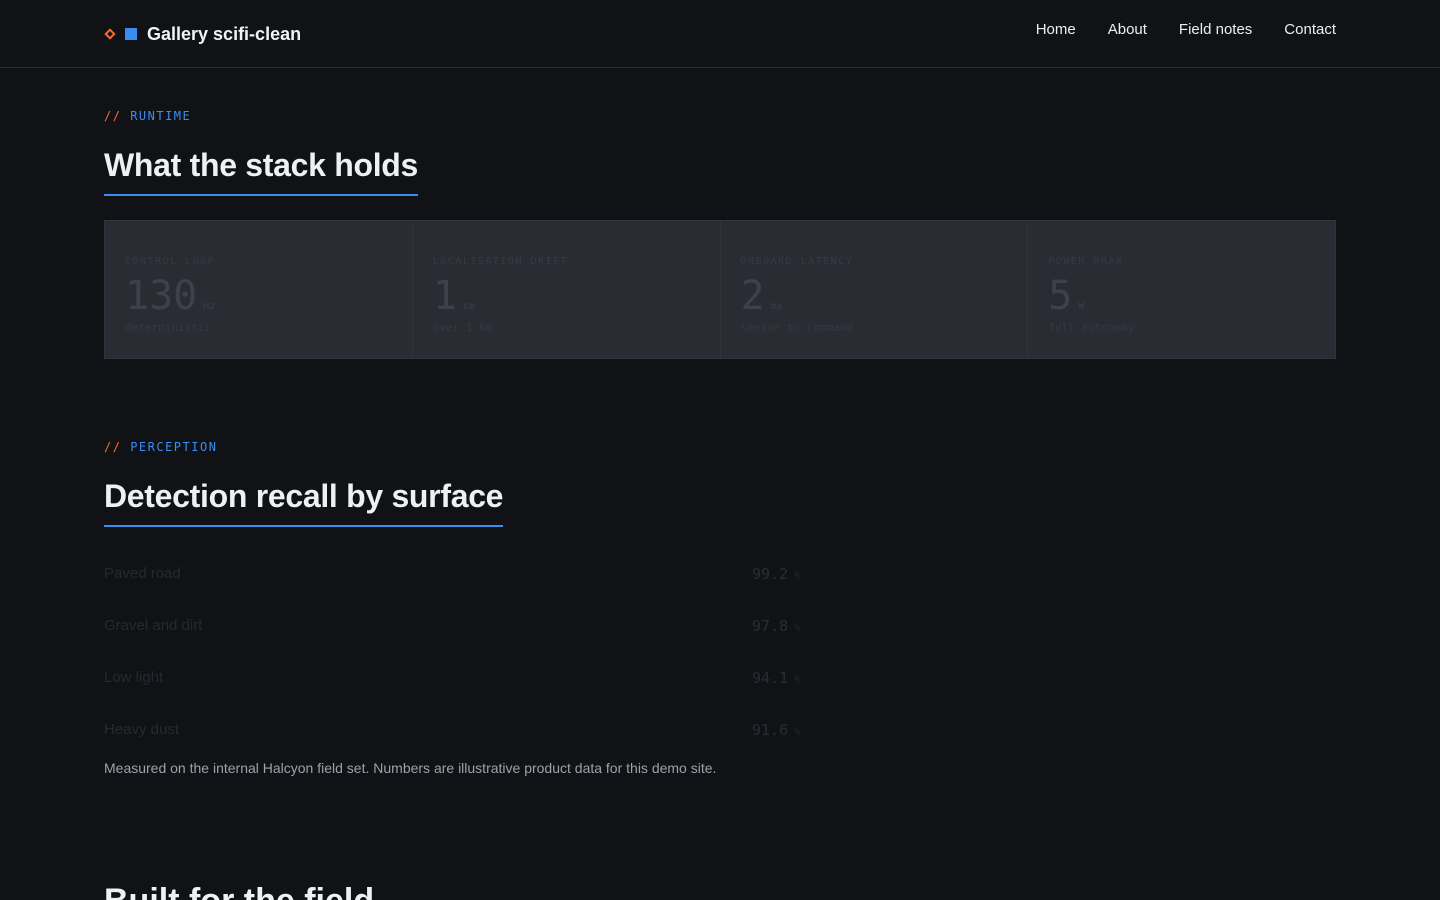  Describe the element at coordinates (464, 626) in the screenshot. I see `list-item: Gravel and dirt 97.8%` at that location.